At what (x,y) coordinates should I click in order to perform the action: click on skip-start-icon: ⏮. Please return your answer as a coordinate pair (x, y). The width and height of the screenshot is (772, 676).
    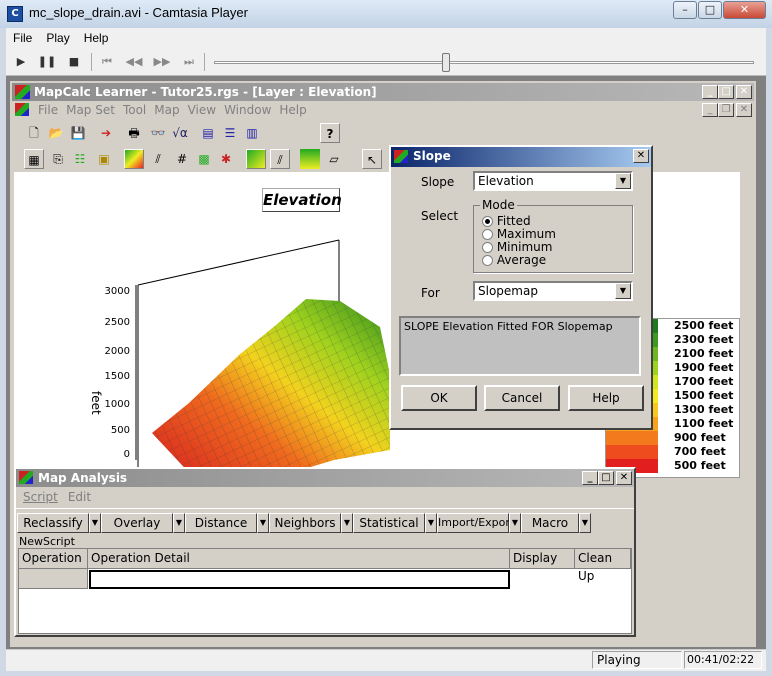
    Looking at the image, I should click on (107, 62).